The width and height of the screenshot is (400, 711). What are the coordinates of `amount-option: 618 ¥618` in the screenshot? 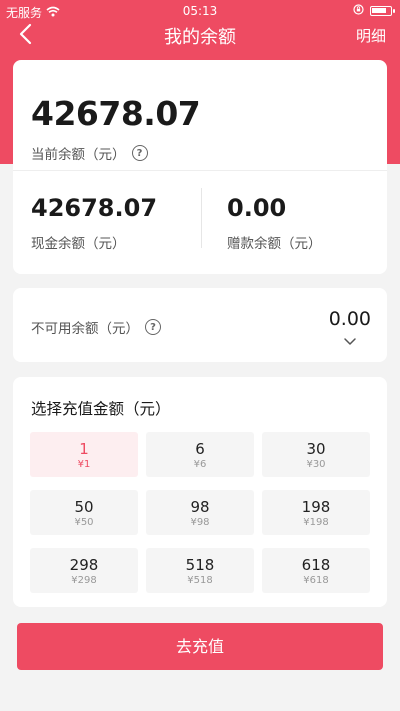 It's located at (316, 570).